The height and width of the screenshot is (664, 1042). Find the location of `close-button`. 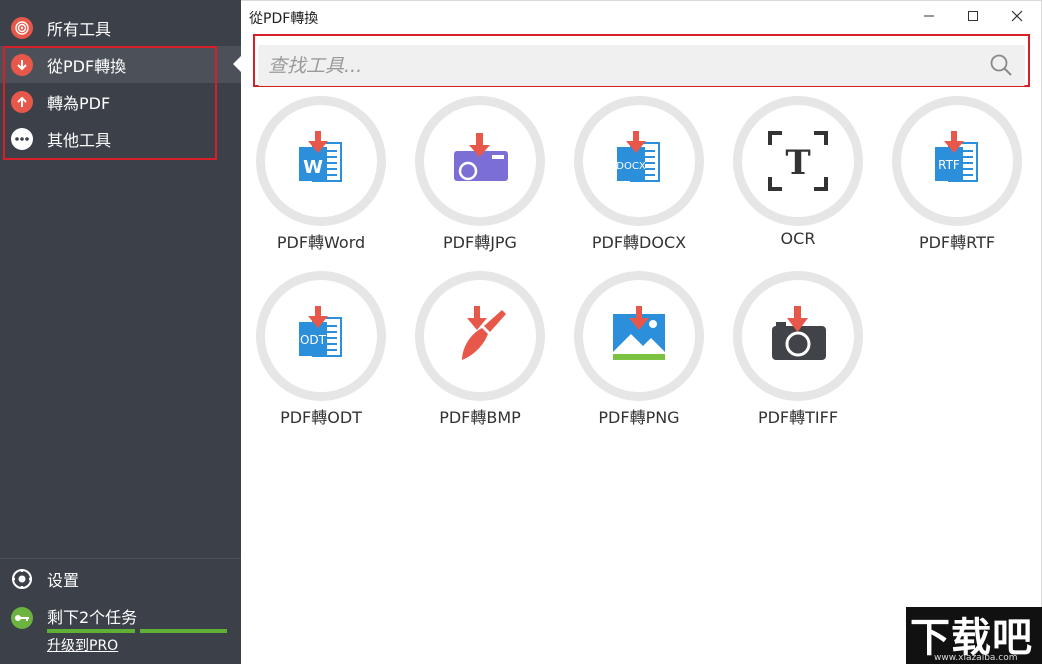

close-button is located at coordinates (1017, 16).